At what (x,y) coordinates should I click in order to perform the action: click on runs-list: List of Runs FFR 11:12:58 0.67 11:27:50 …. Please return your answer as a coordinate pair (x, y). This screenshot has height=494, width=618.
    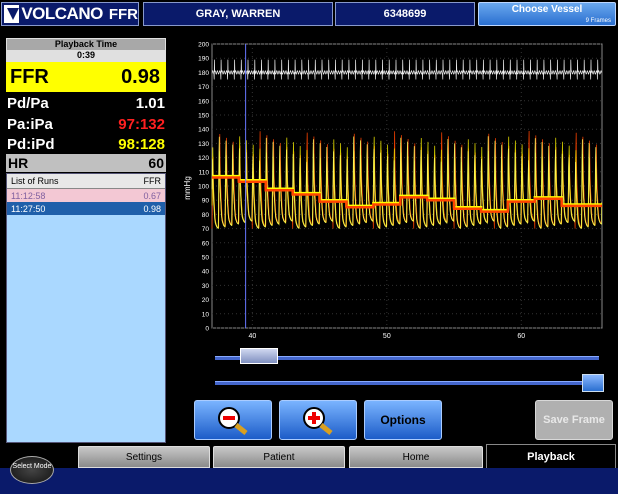
    Looking at the image, I should click on (86, 308).